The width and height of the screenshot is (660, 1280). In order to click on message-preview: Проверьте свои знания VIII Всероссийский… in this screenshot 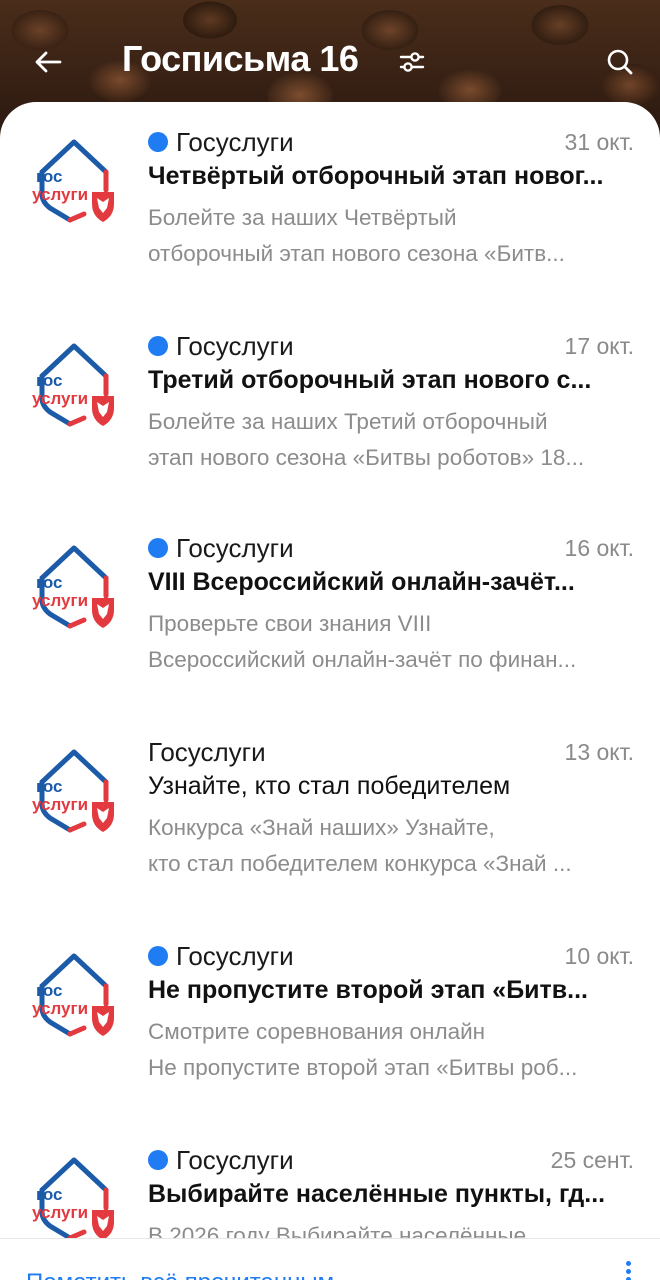, I will do `click(391, 642)`.